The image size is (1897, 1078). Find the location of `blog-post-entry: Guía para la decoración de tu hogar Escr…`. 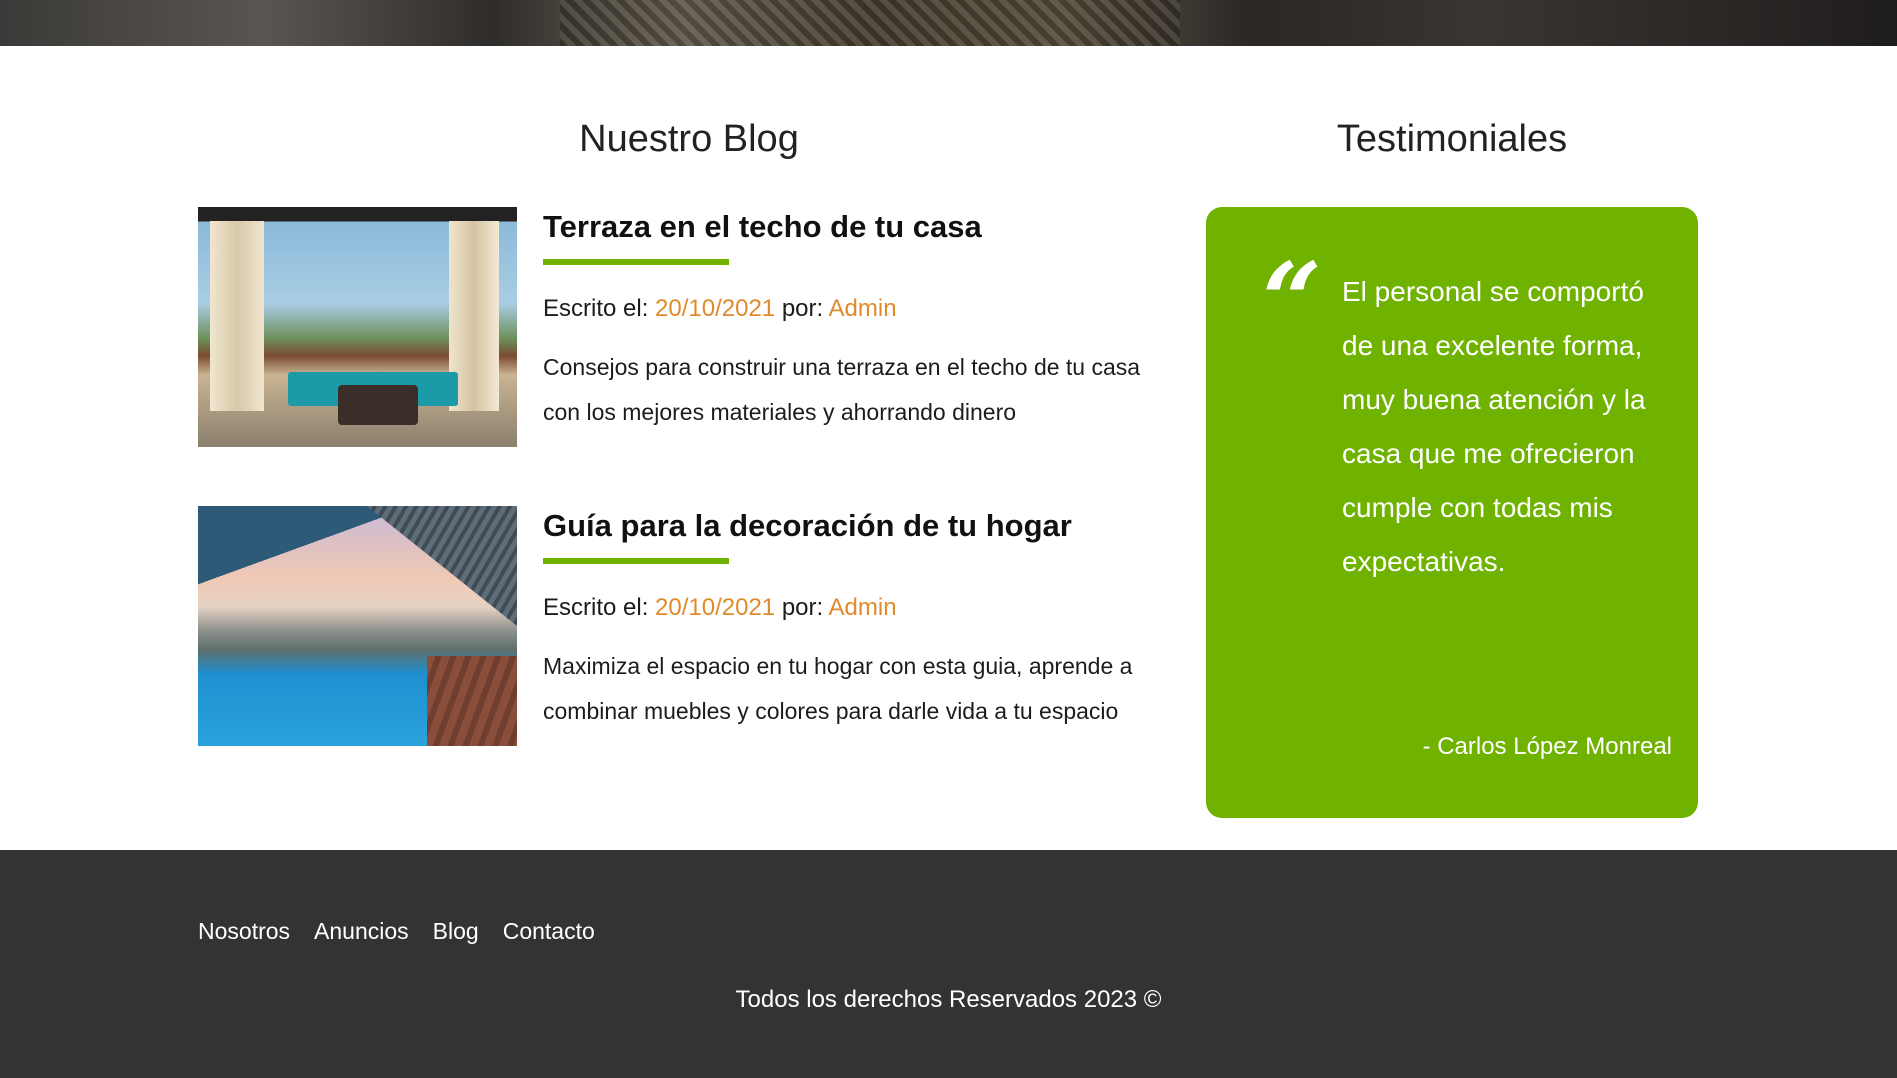

blog-post-entry: Guía para la decoración de tu hogar Escr… is located at coordinates (689, 626).